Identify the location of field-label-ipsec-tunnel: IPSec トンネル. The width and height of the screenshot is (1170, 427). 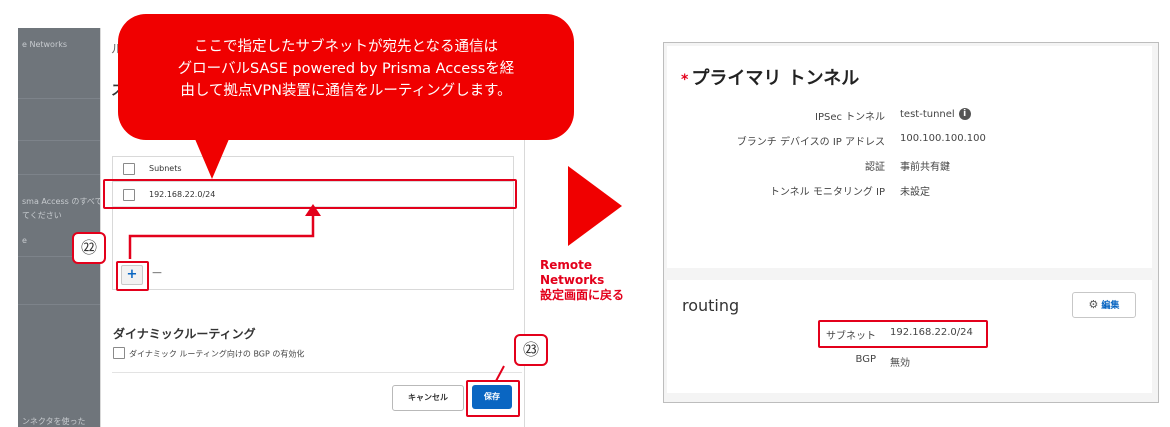
(850, 117).